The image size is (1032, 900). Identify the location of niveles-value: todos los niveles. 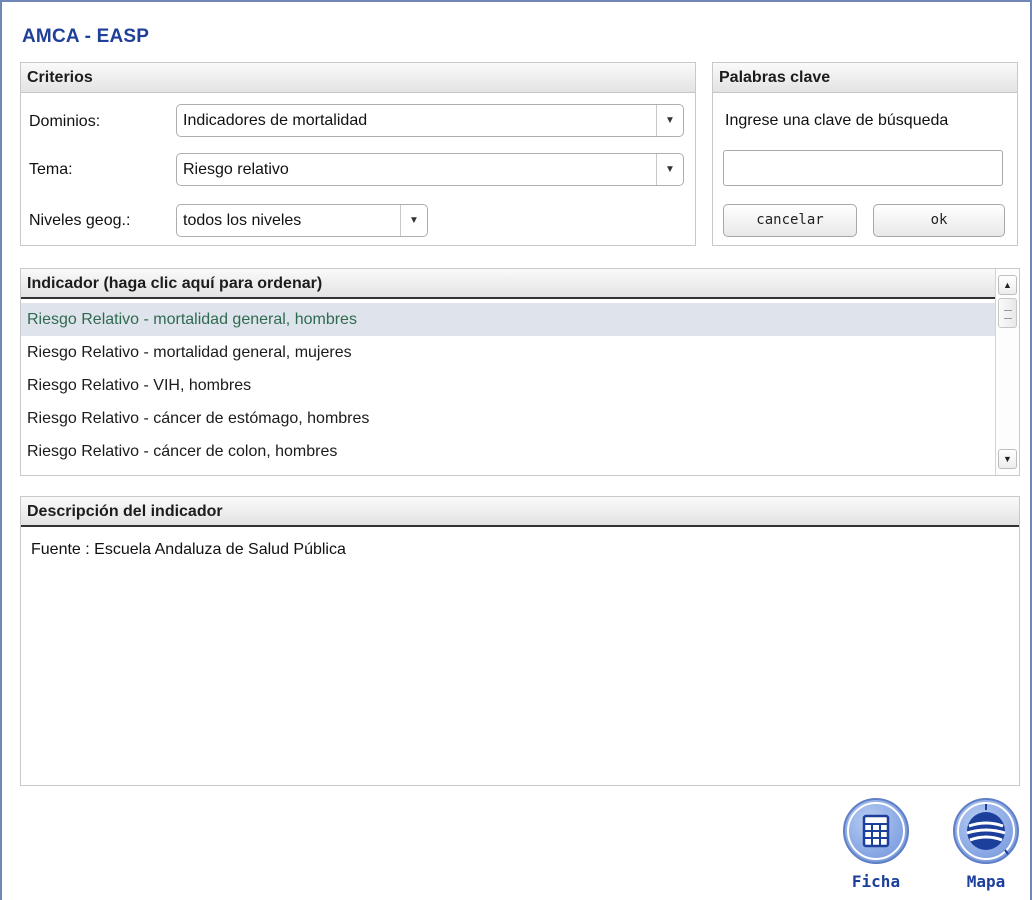
(242, 220).